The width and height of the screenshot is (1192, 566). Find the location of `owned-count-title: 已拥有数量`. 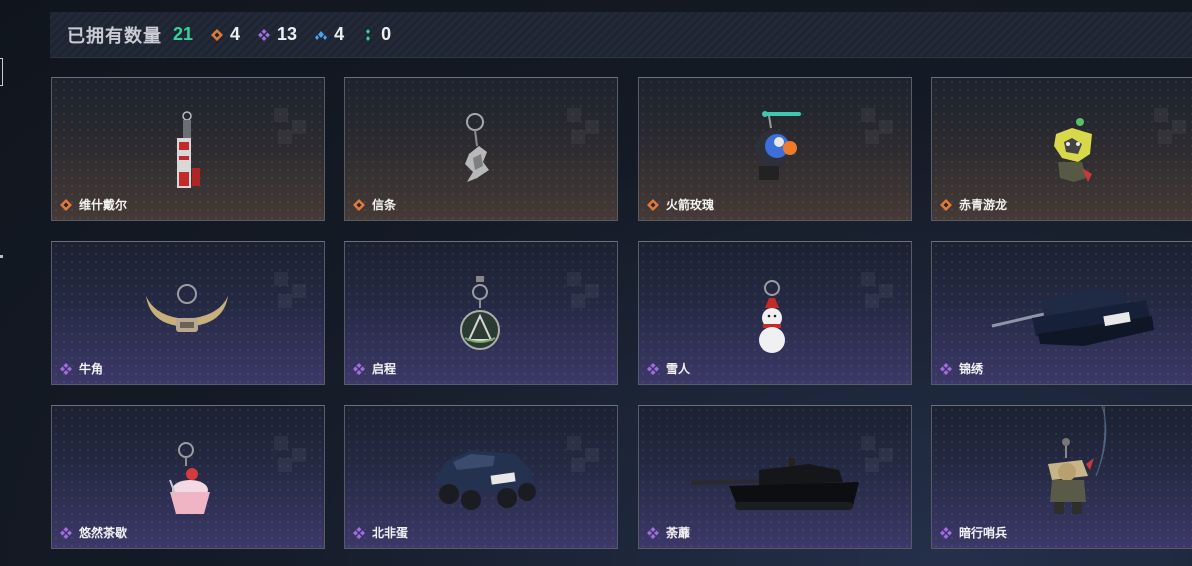

owned-count-title: 已拥有数量 is located at coordinates (114, 35).